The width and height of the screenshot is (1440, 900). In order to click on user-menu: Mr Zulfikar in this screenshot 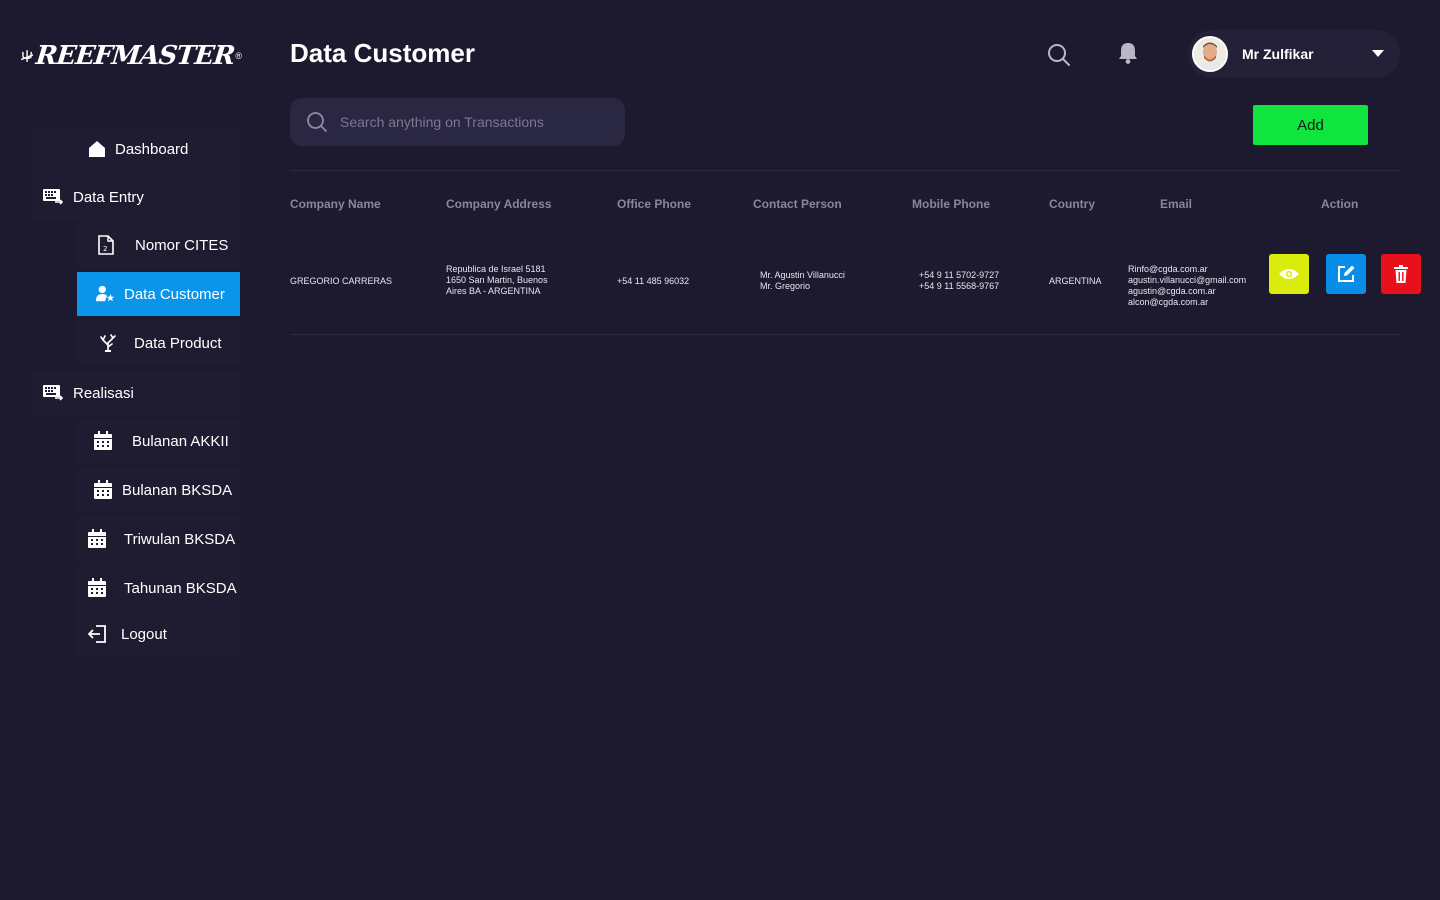, I will do `click(1294, 54)`.